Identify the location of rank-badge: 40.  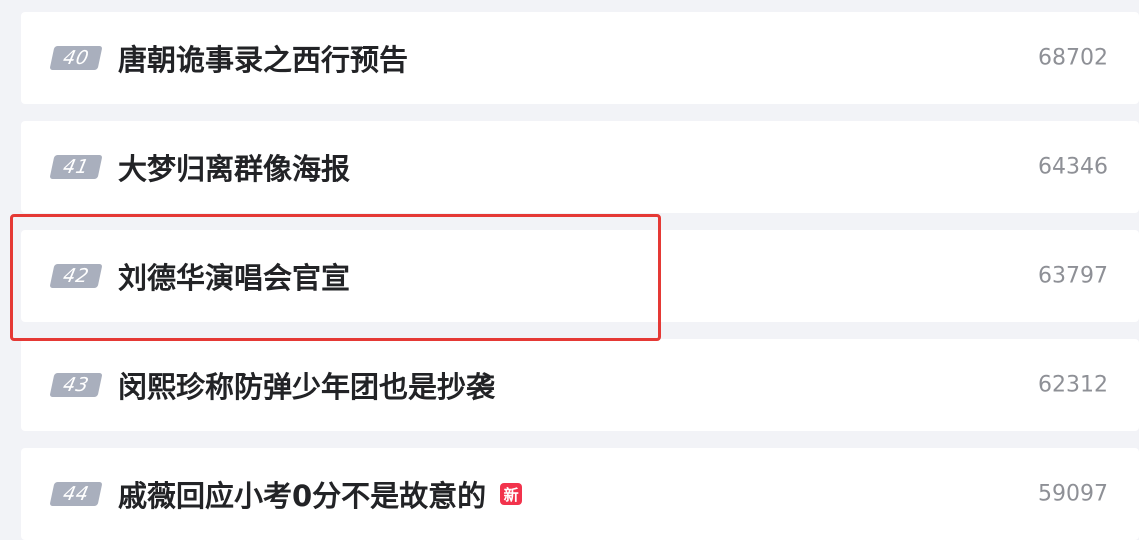
(76, 58).